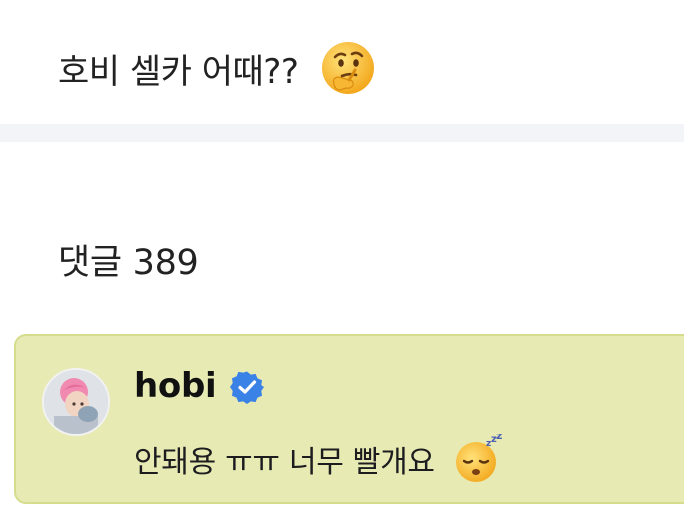 This screenshot has height=532, width=684. I want to click on svg-text: z, so click(499, 438).